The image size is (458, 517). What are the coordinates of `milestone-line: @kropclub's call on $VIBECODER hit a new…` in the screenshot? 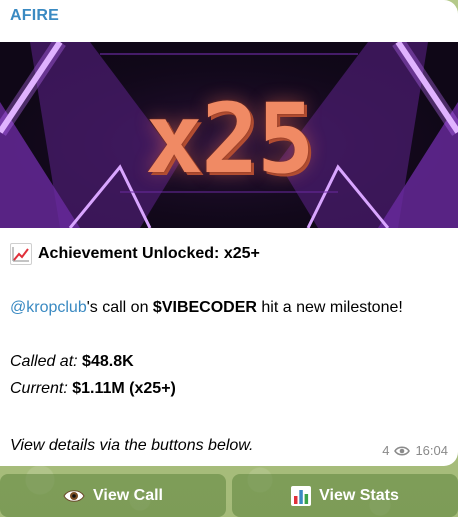 It's located at (206, 308).